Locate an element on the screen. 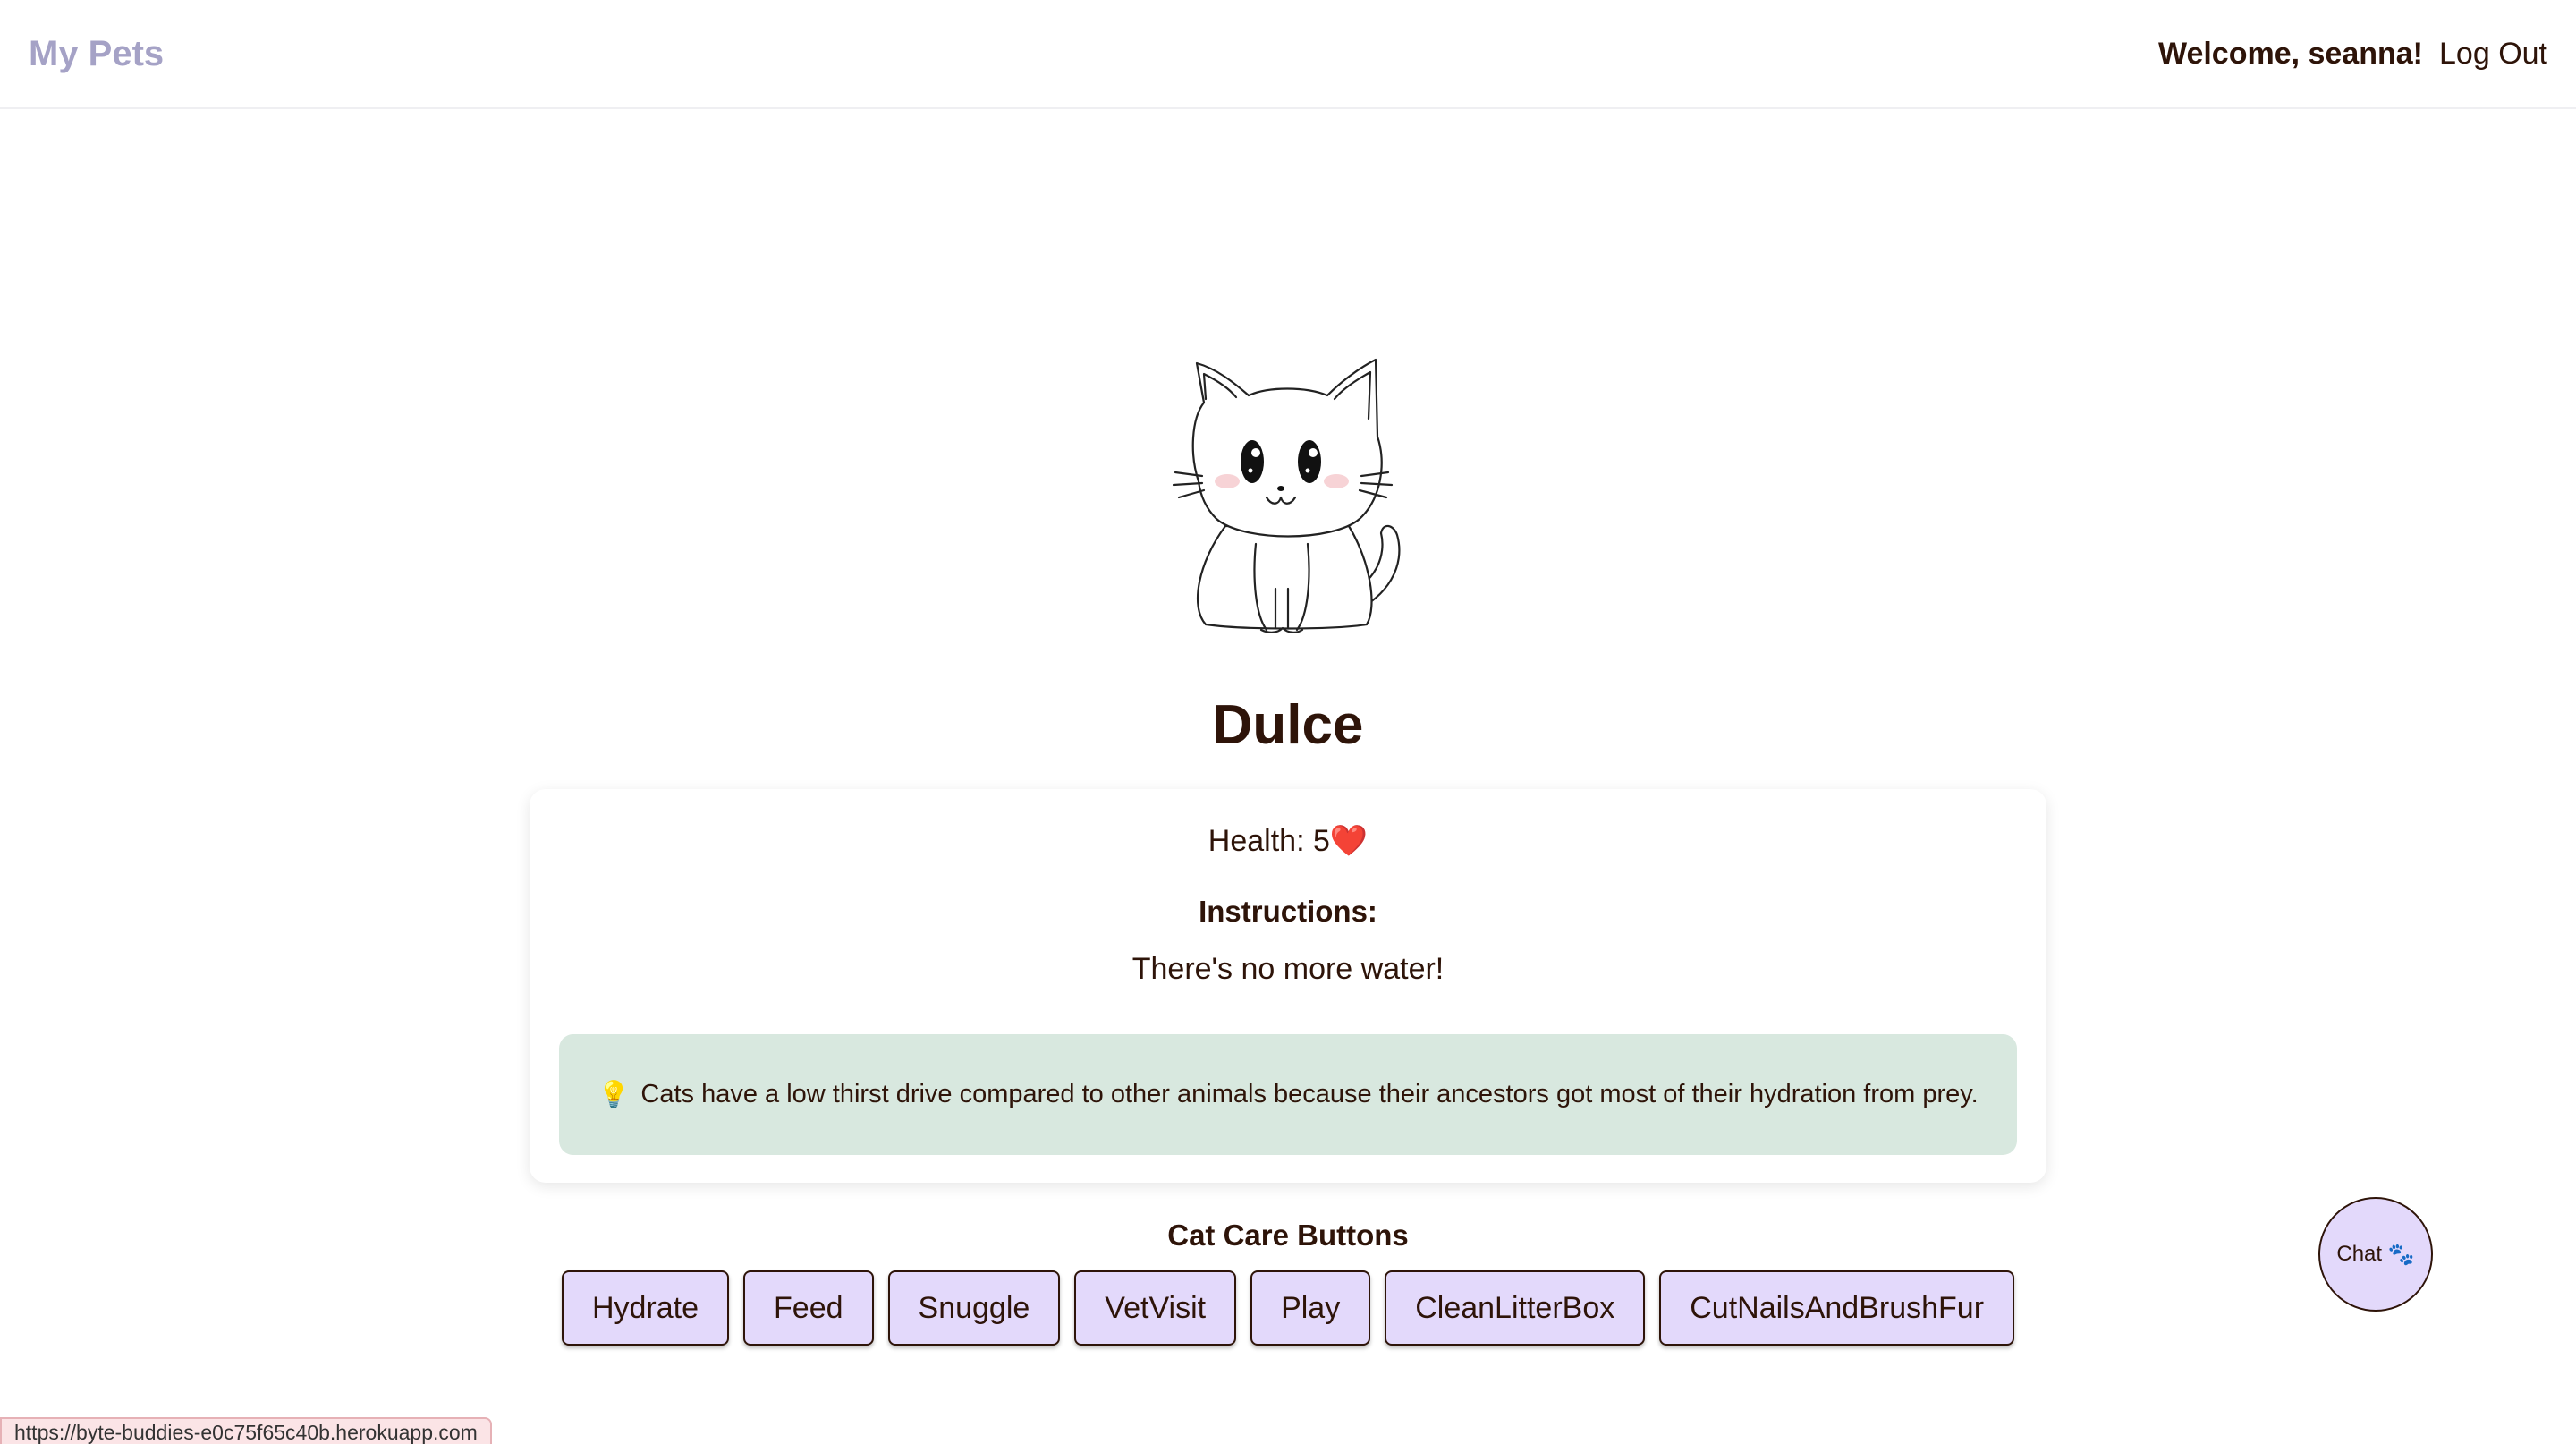  chat-button: Chat 🐾 is located at coordinates (2375, 1254).